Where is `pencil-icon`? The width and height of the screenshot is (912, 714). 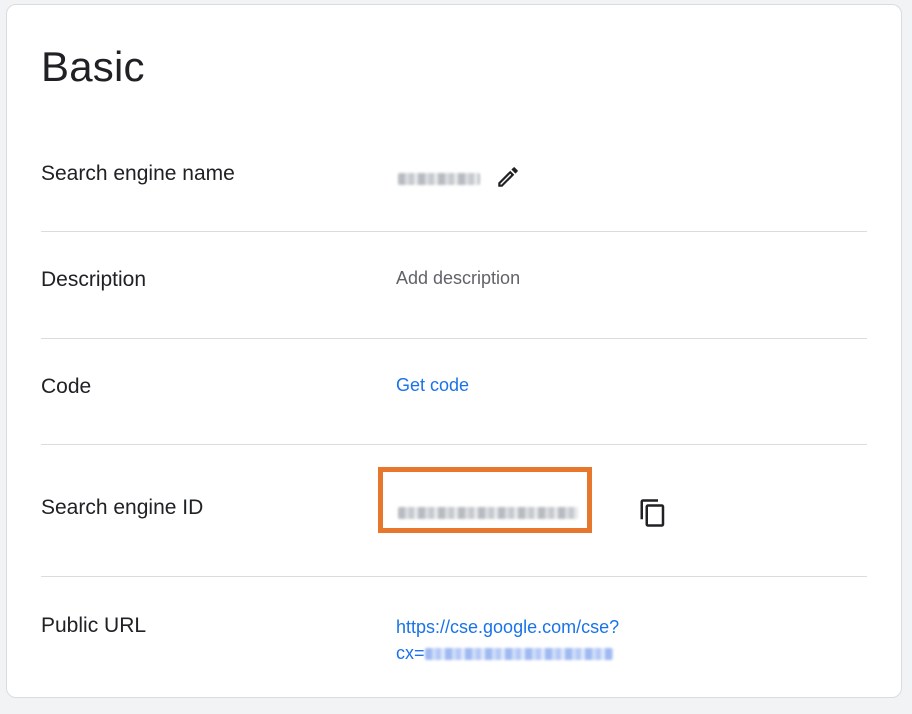
pencil-icon is located at coordinates (508, 177).